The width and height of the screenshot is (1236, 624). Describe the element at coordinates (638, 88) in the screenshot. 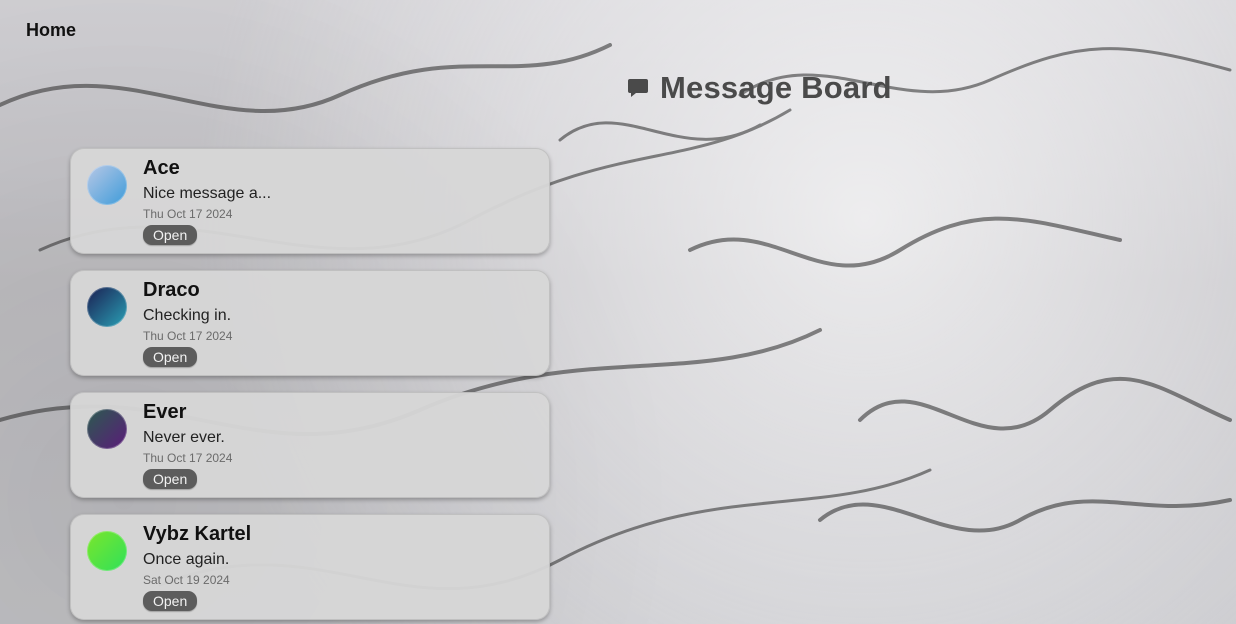

I see `message-icon` at that location.